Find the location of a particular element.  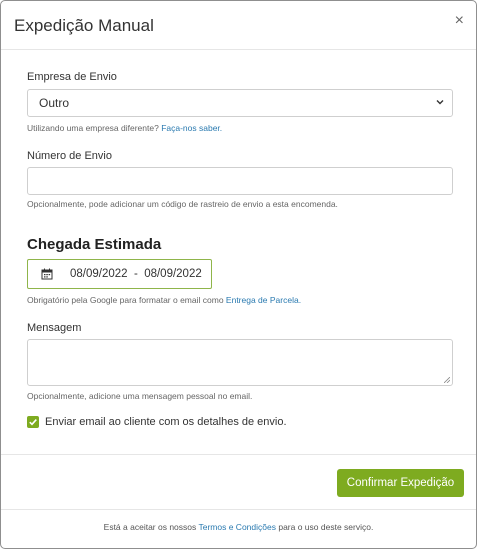

terms-link: Termos e Condições is located at coordinates (236, 527).